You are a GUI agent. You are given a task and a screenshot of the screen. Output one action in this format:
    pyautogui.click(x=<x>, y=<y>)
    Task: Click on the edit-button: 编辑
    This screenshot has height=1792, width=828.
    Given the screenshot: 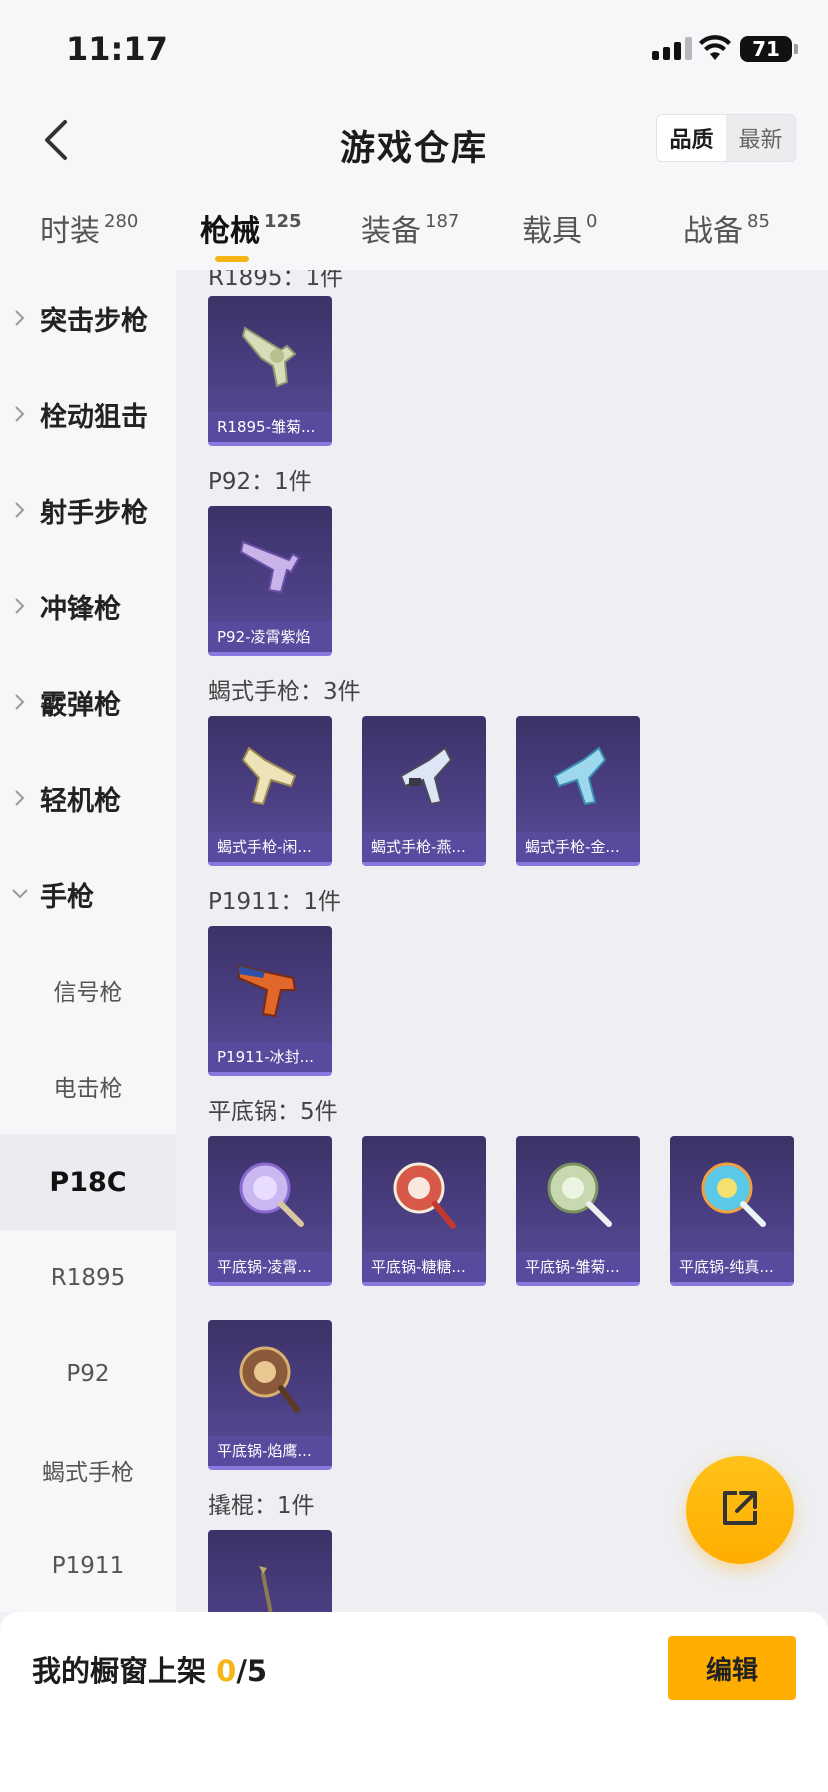 What is the action you would take?
    pyautogui.click(x=732, y=1668)
    